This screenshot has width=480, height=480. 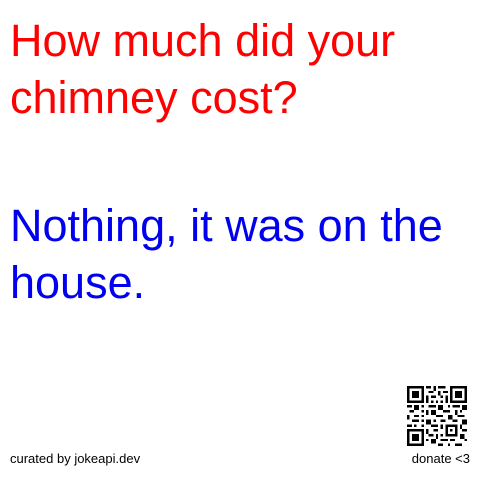 I want to click on curated-by-credit: curated by jokeapi.dev, so click(x=75, y=459).